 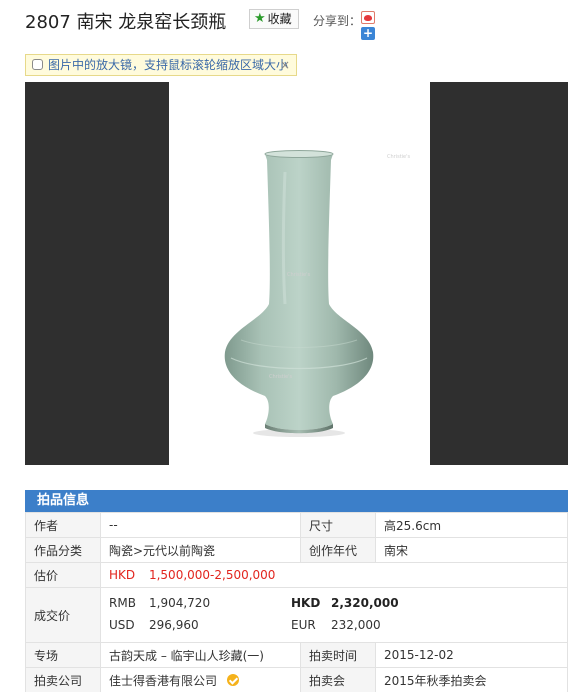 What do you see at coordinates (200, 655) in the screenshot?
I see `session-value: 古韵天成 – 临宇山人珍藏(一)` at bounding box center [200, 655].